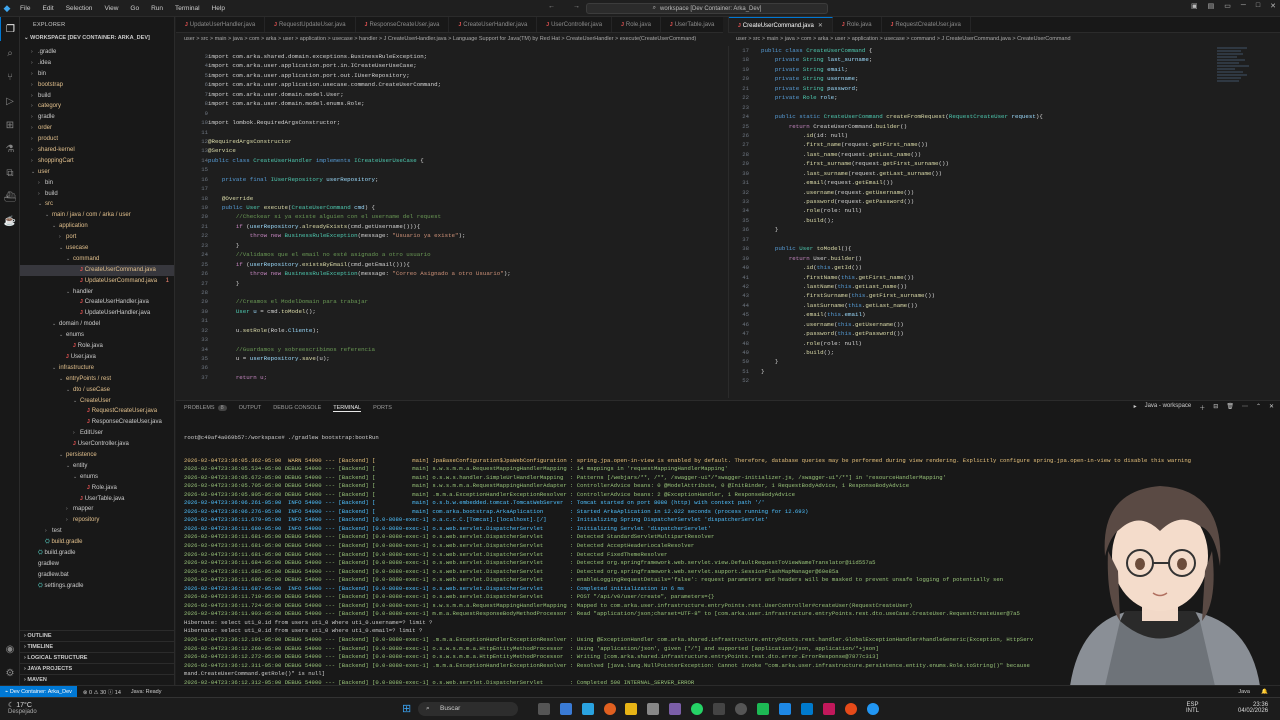  What do you see at coordinates (97, 499) in the screenshot?
I see `file-tree-item: J UserTable.java` at bounding box center [97, 499].